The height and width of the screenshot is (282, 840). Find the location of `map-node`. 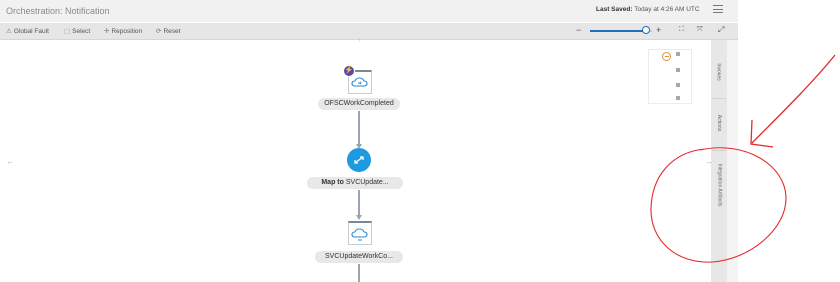

map-node is located at coordinates (359, 160).